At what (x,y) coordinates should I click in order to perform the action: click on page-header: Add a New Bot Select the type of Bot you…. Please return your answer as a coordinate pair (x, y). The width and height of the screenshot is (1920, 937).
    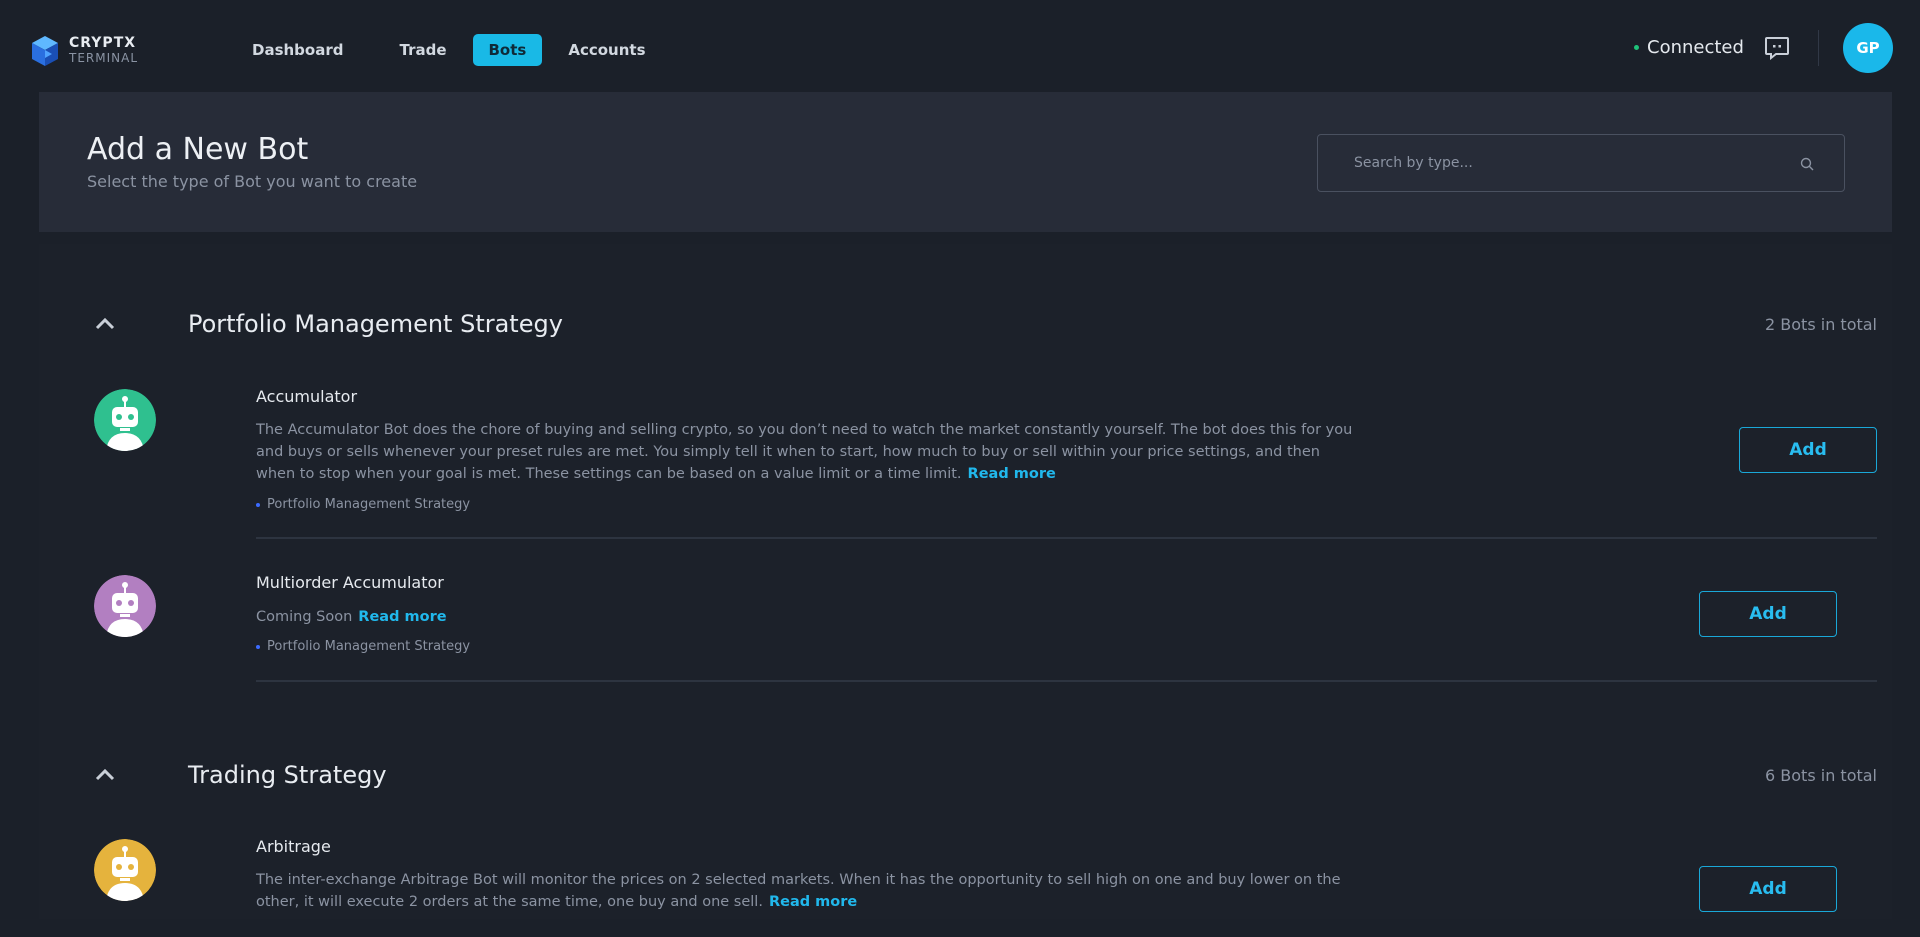
    Looking at the image, I should click on (965, 162).